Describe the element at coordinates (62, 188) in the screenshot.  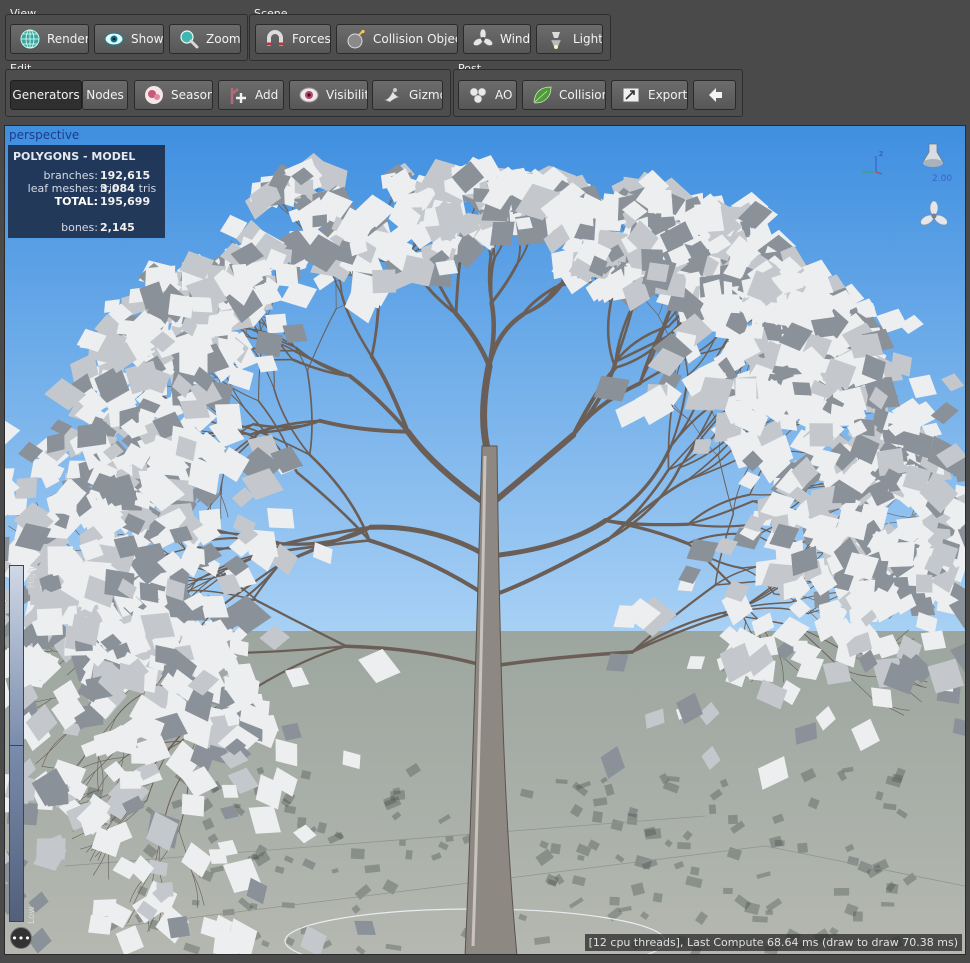
I see `stats-leaf-label: leaf meshes:` at that location.